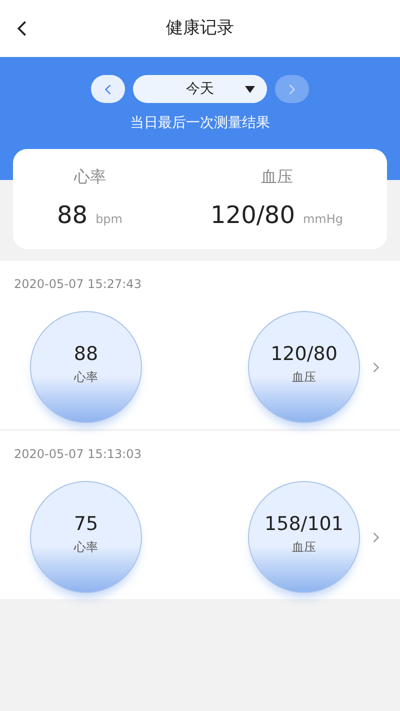 Image resolution: width=400 pixels, height=711 pixels. What do you see at coordinates (78, 284) in the screenshot?
I see `record-time: 2020-05-07 15:27:43` at bounding box center [78, 284].